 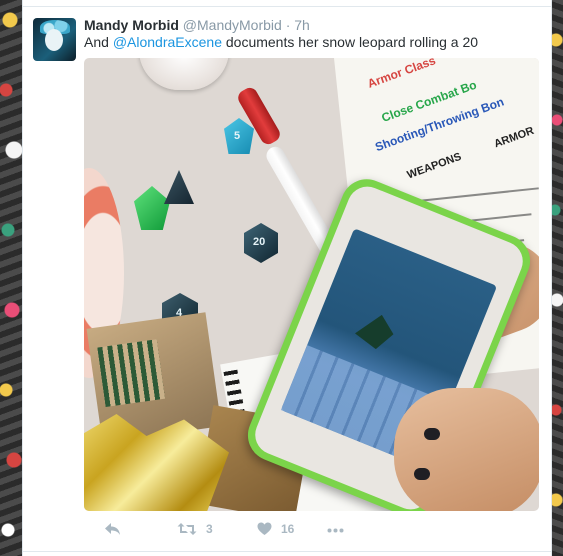 I want to click on hand-bottom, so click(x=466, y=449).